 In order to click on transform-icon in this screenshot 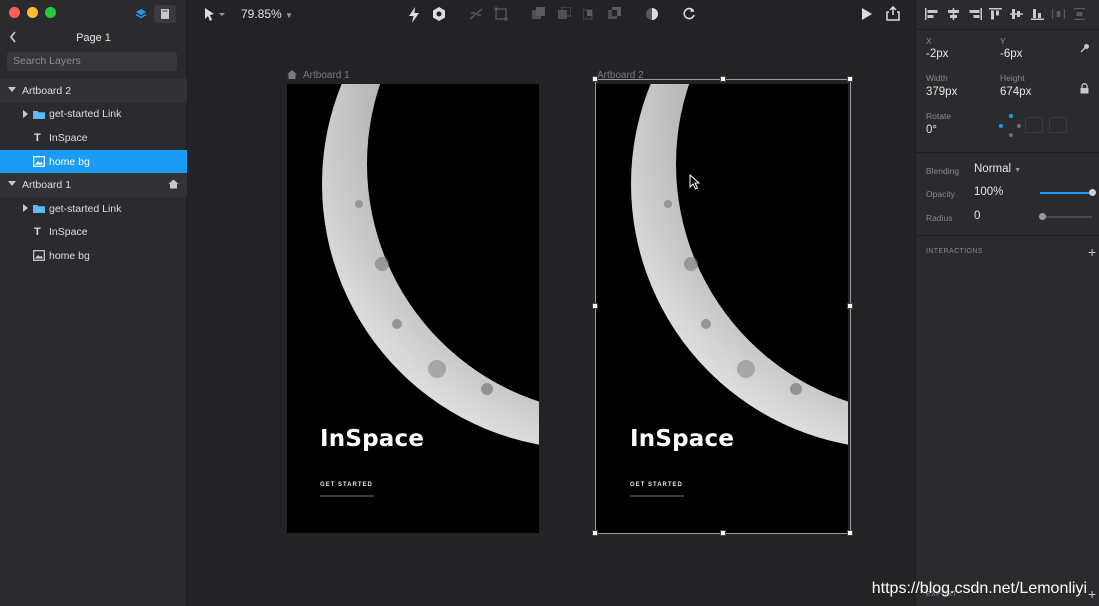, I will do `click(501, 14)`.